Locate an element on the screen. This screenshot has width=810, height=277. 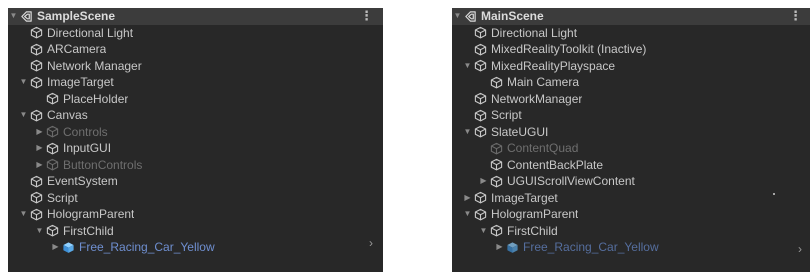
hierarchy-item-label: Script is located at coordinates (62, 197).